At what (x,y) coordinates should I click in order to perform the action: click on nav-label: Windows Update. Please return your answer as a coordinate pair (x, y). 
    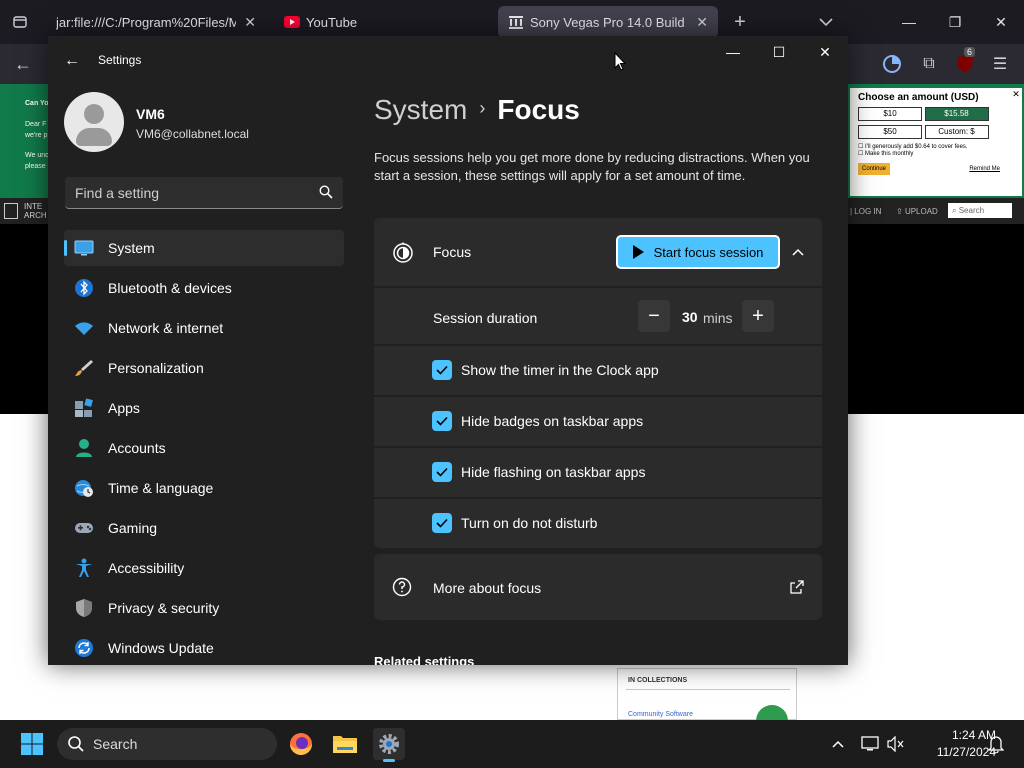
    Looking at the image, I should click on (161, 648).